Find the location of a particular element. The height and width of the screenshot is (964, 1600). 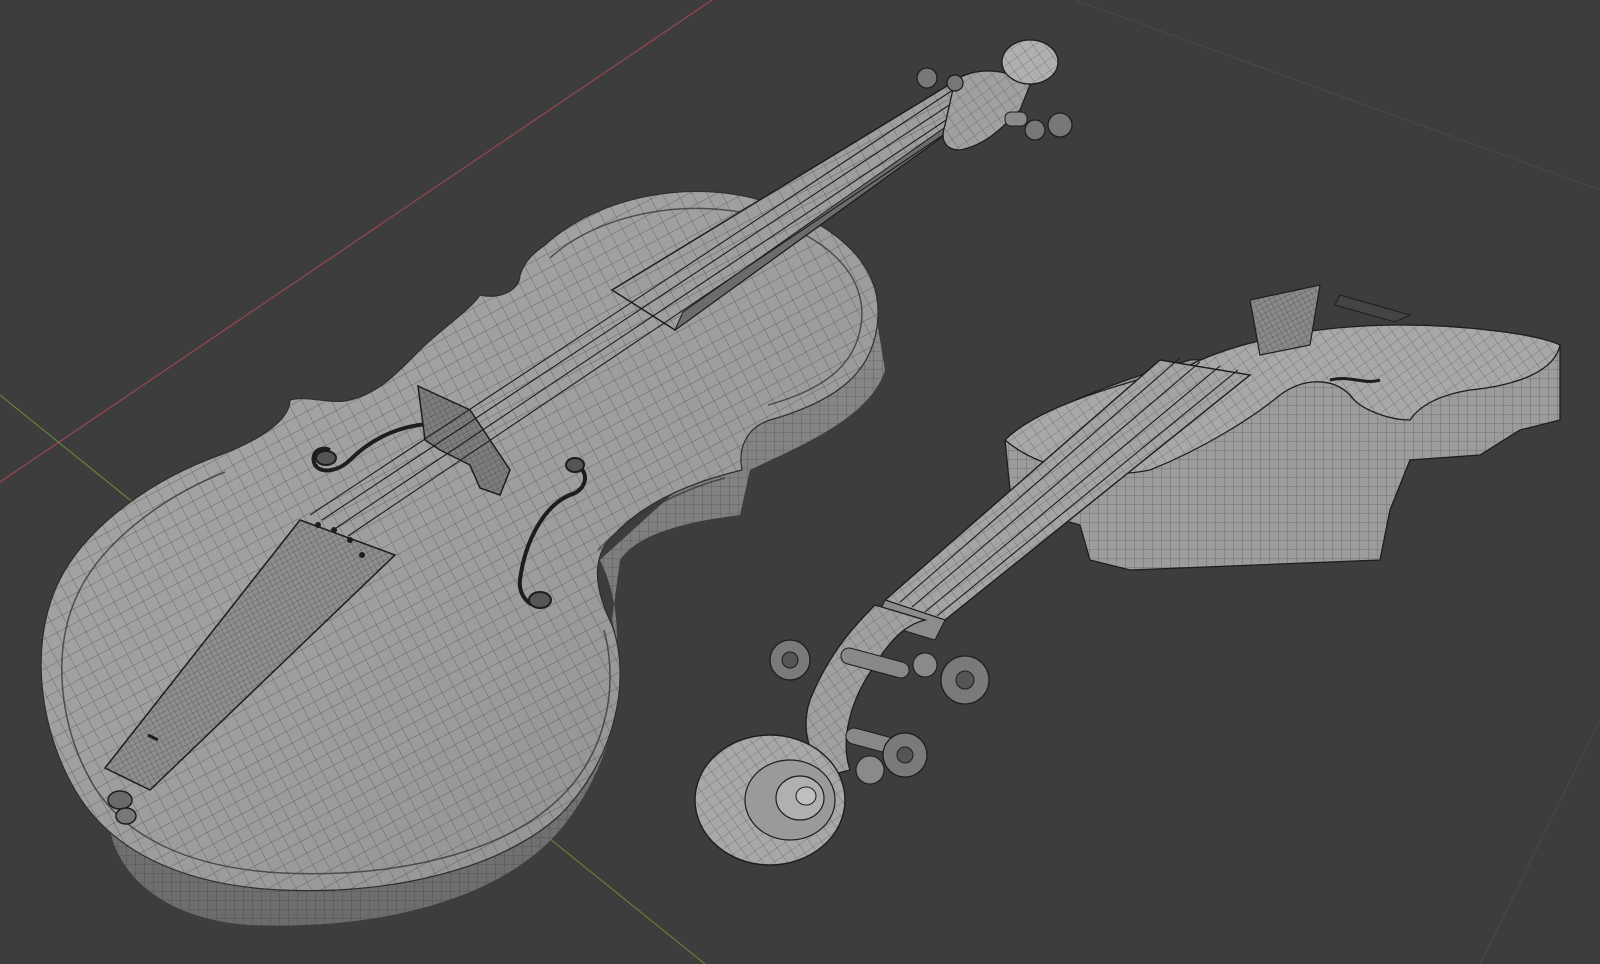

peg-shaft is located at coordinates (1016, 119).